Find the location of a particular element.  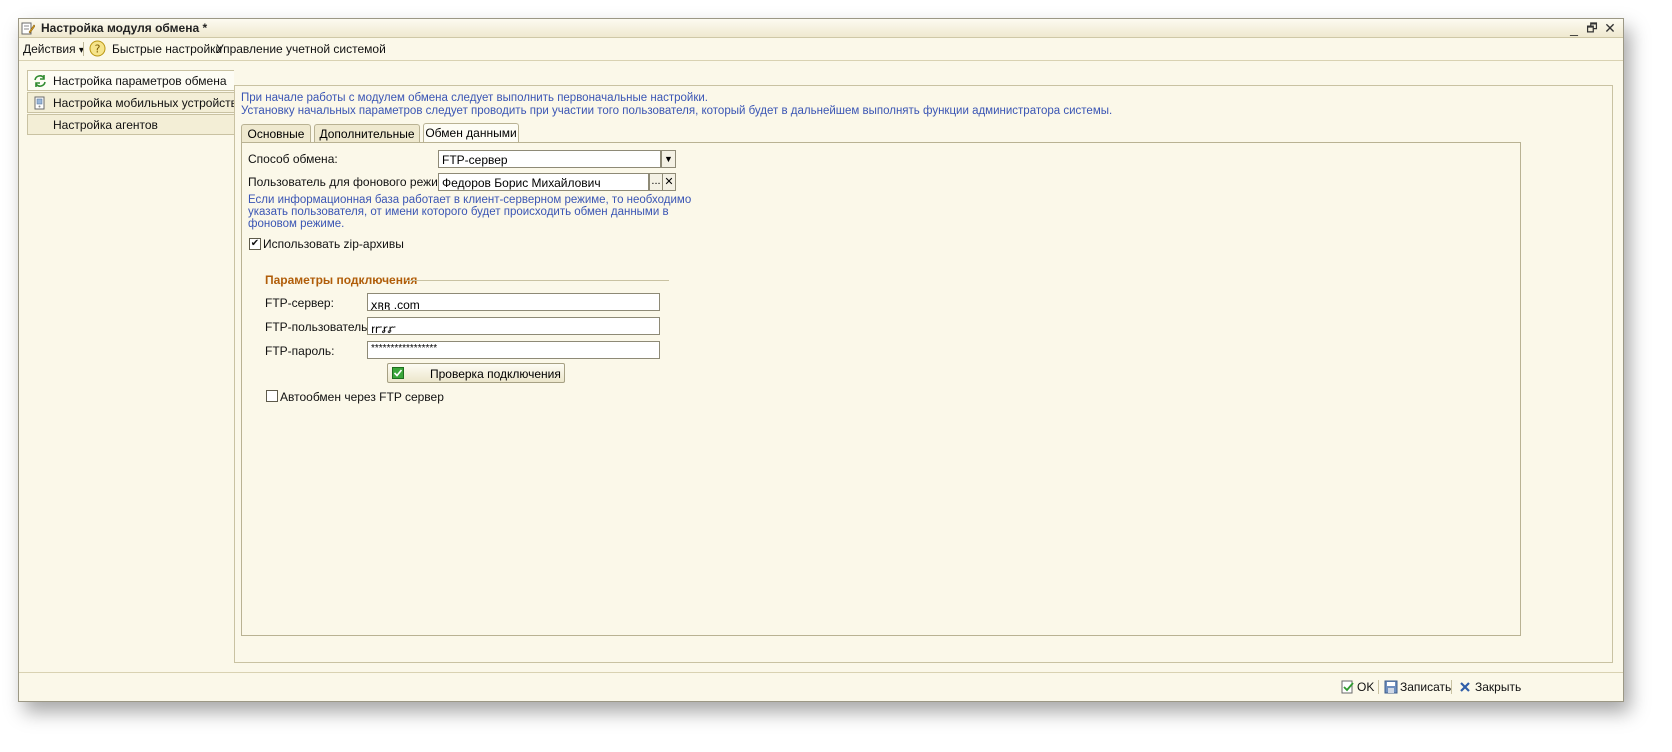

exchange-method-dropdown-button: ▼ is located at coordinates (668, 159).